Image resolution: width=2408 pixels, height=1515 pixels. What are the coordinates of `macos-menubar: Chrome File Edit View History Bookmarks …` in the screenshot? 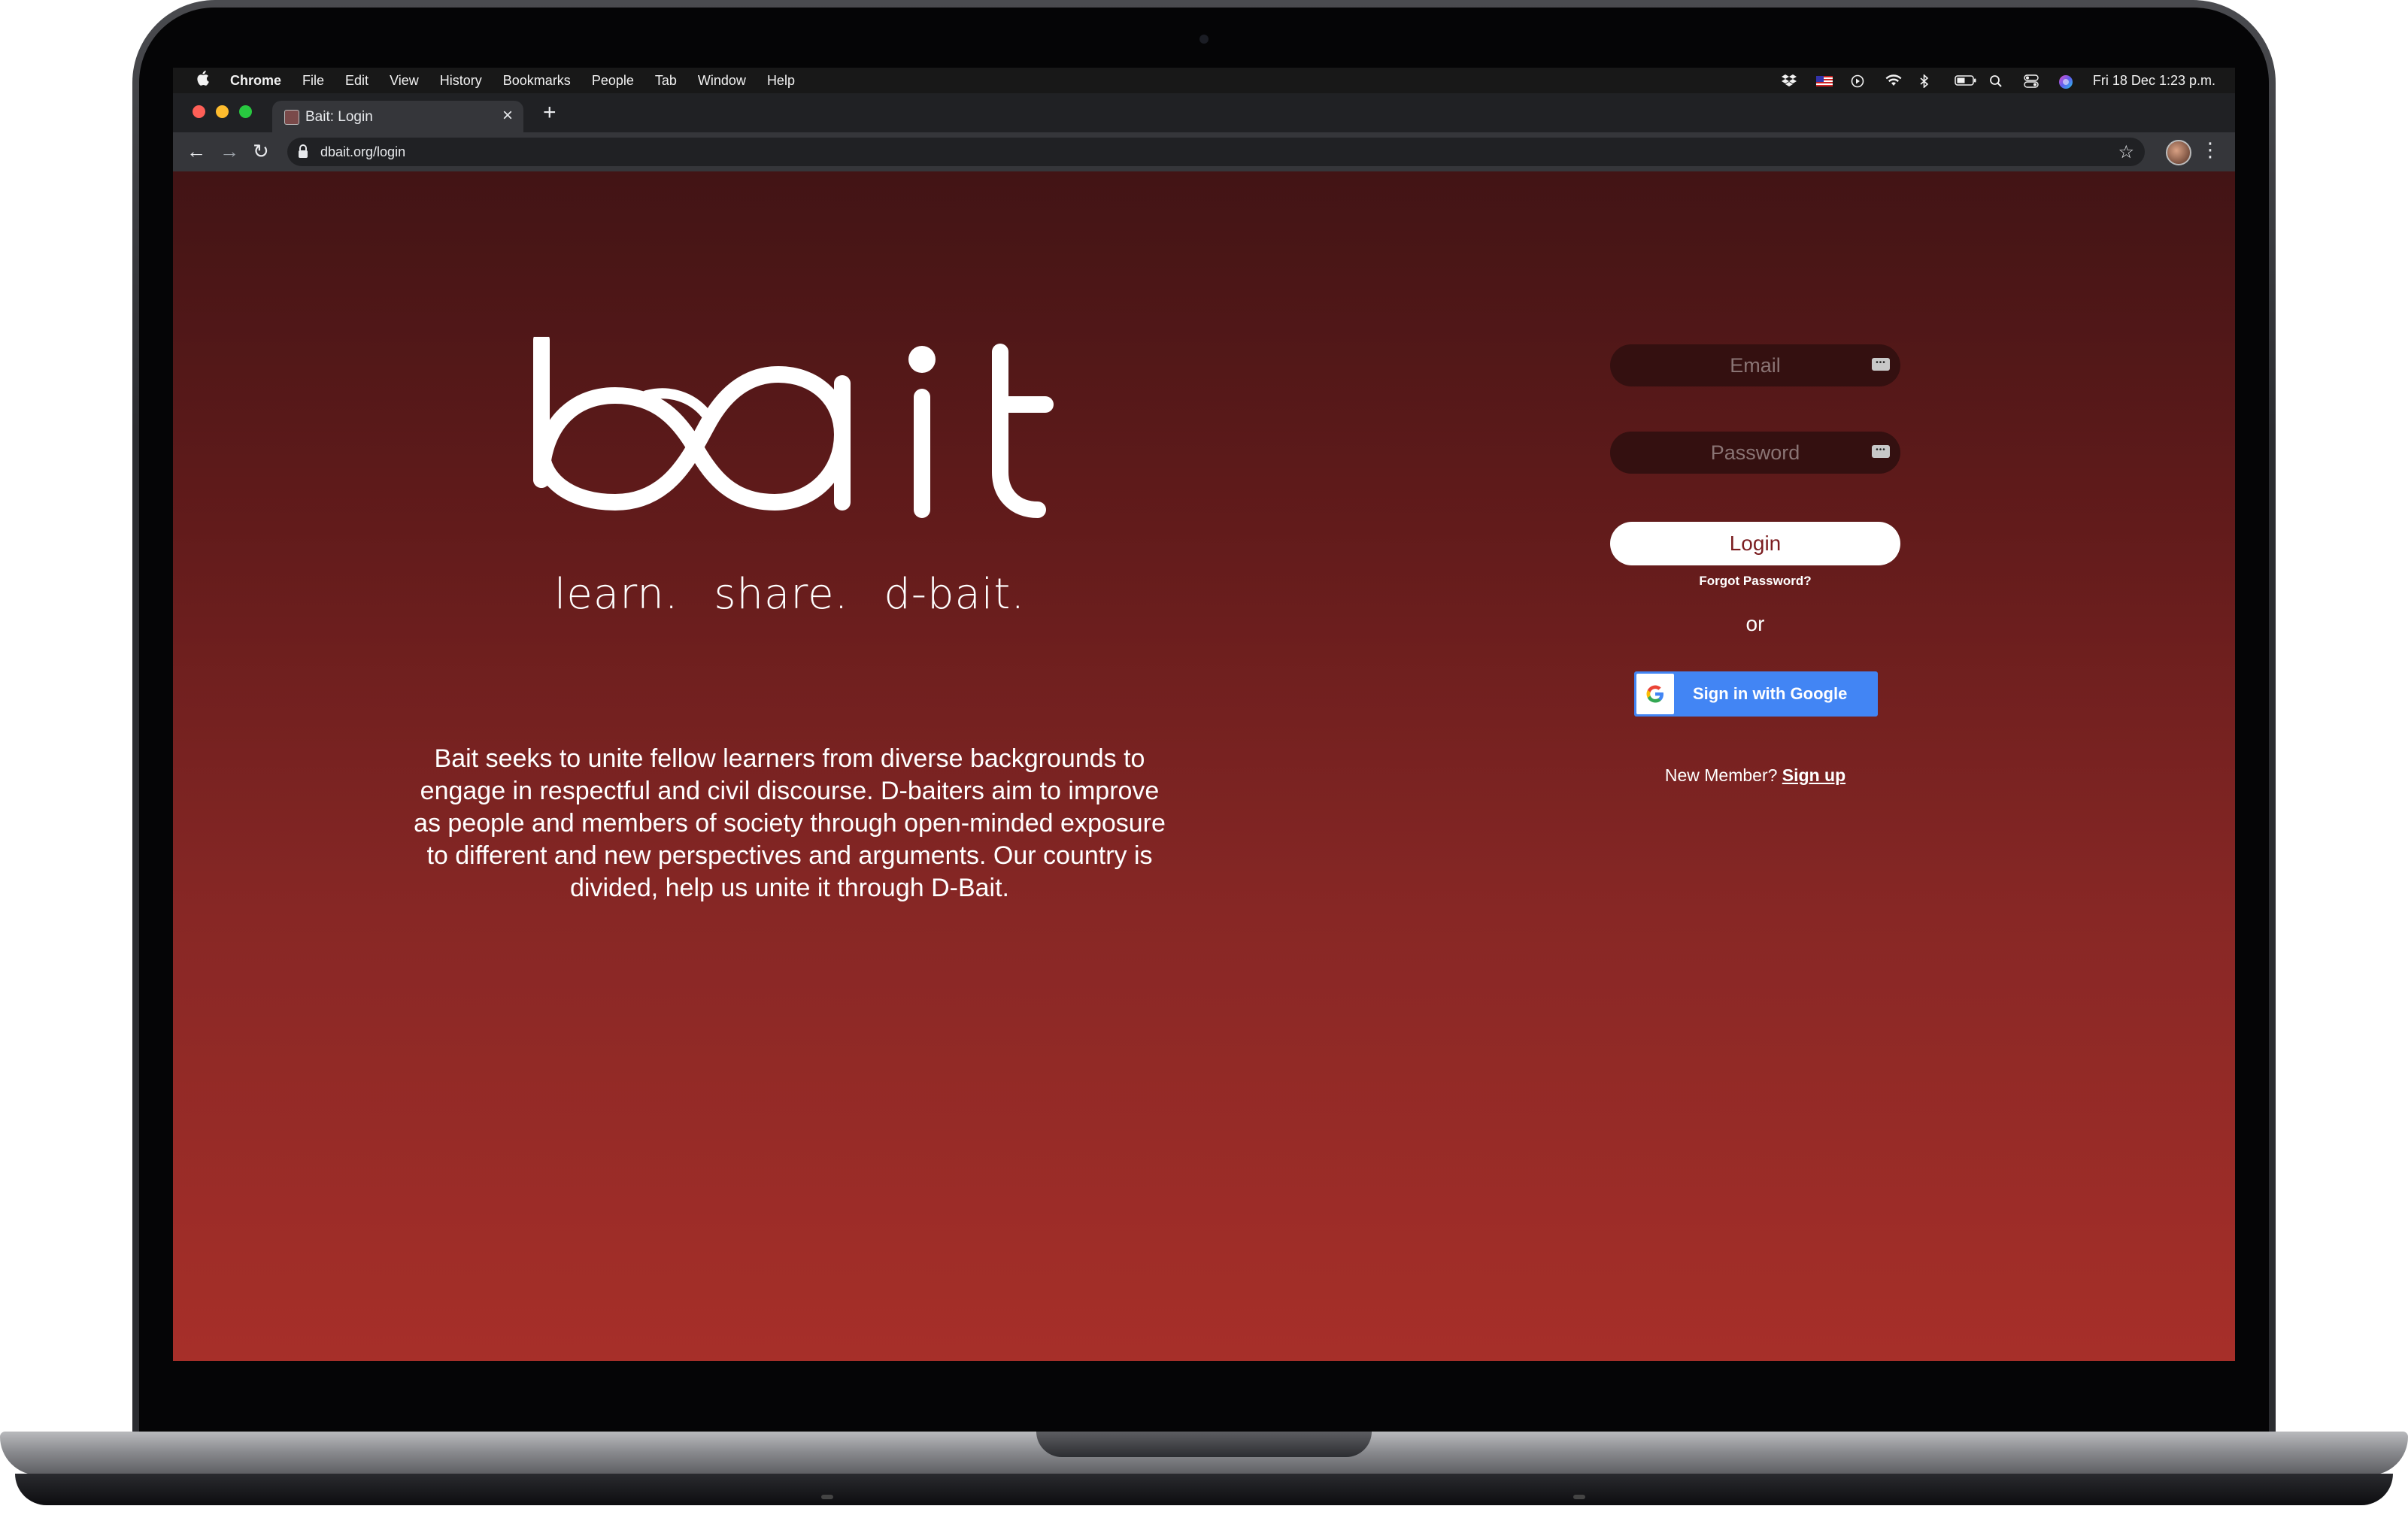 It's located at (1204, 80).